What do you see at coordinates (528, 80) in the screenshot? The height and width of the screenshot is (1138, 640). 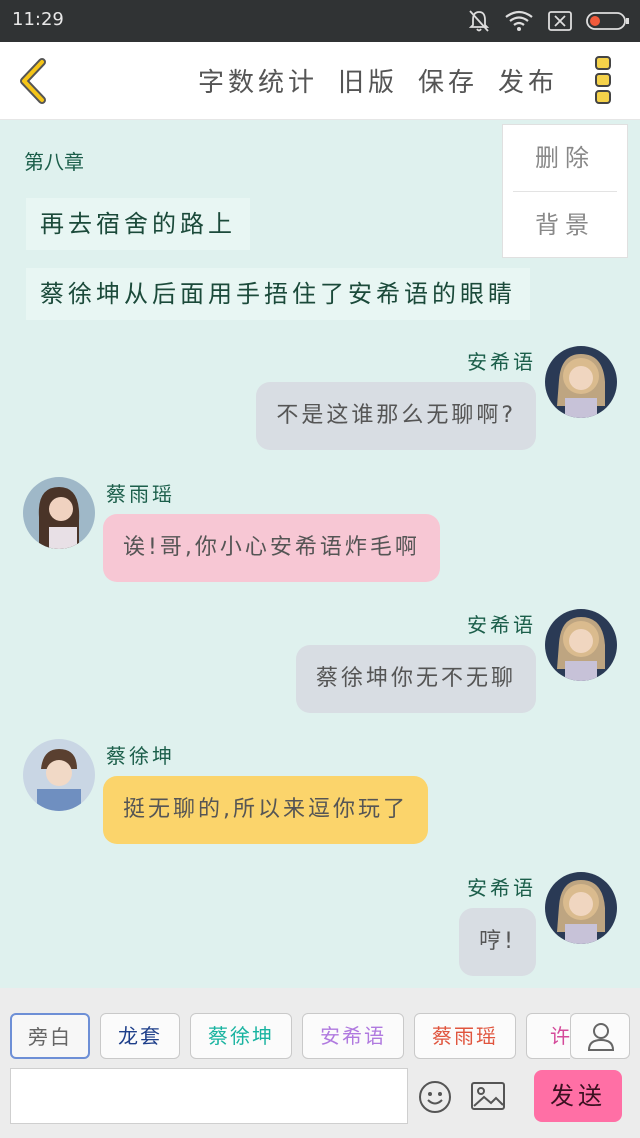 I see `publish-button: 发布` at bounding box center [528, 80].